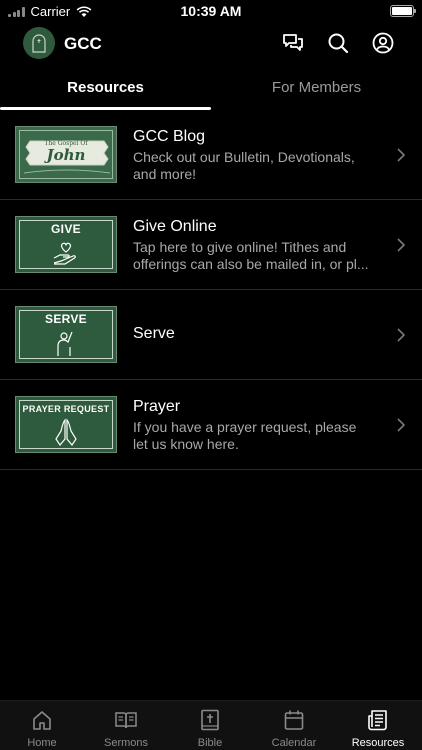 The image size is (422, 750). I want to click on tab-resources: Resources, so click(105, 91).